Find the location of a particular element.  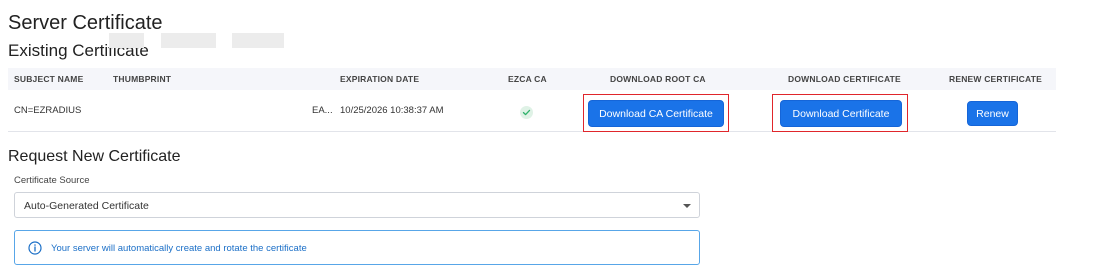

info-circle-icon is located at coordinates (35, 250).